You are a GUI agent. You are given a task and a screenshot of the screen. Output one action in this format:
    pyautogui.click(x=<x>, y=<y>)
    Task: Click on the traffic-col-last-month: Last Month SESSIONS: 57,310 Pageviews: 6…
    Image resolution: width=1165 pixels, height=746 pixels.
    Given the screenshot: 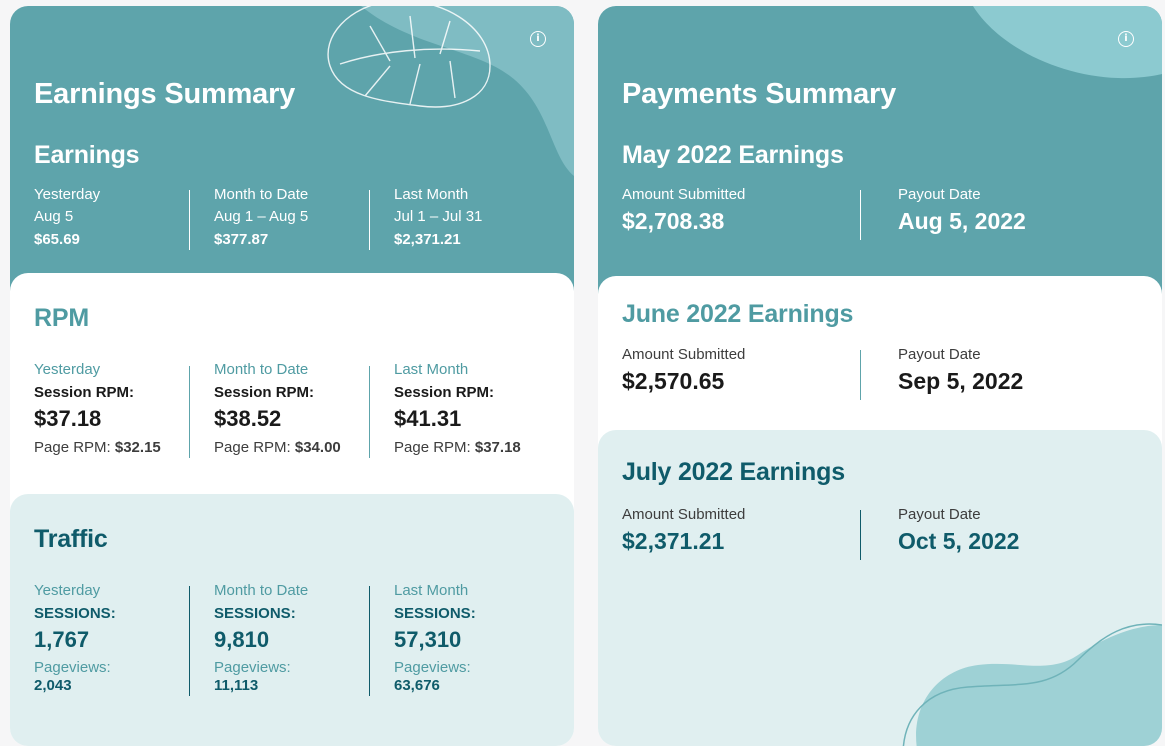 What is the action you would take?
    pyautogui.click(x=484, y=637)
    